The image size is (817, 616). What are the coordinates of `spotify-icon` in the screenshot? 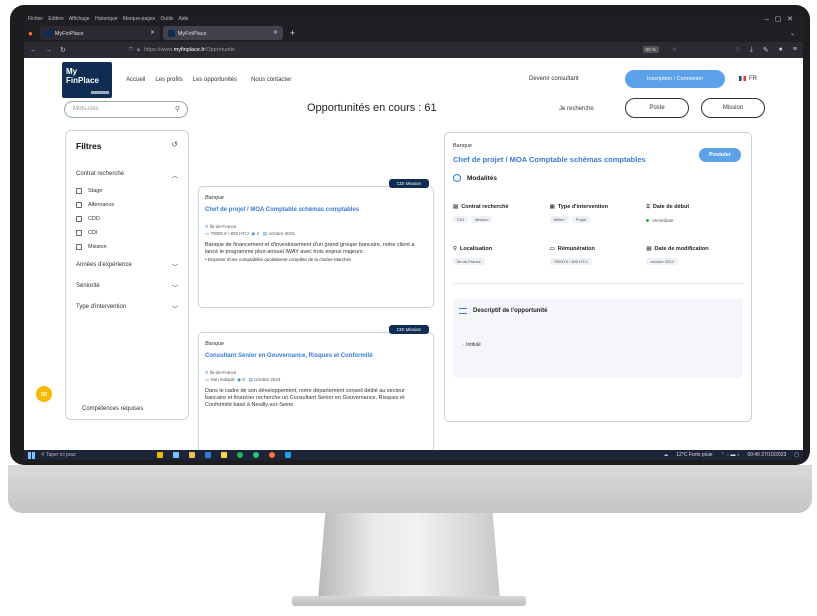 It's located at (240, 455).